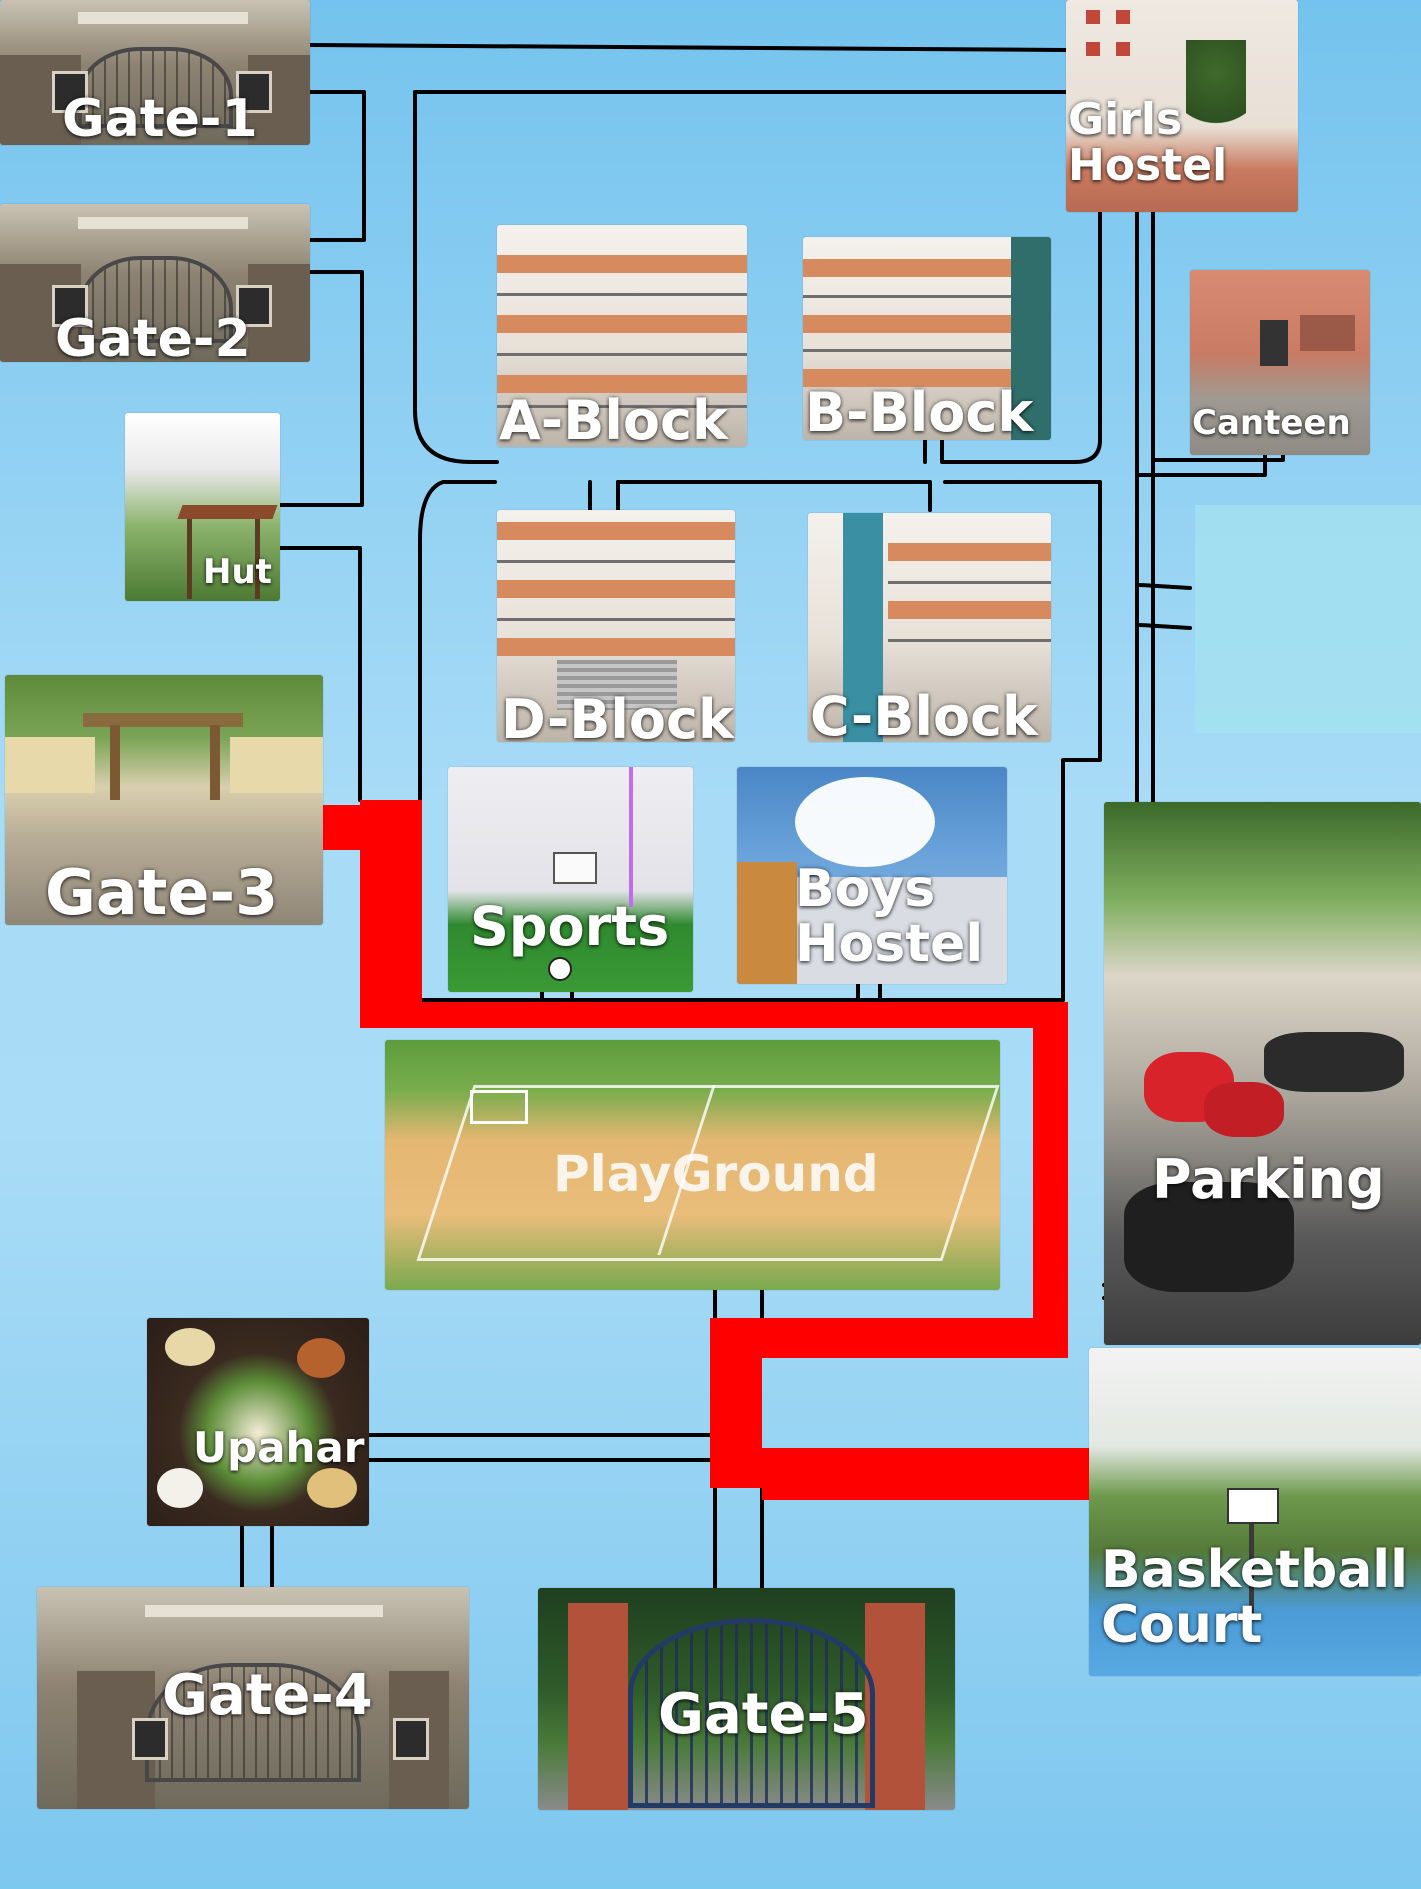 This screenshot has height=1889, width=1421. Describe the element at coordinates (1255, 1512) in the screenshot. I see `basketball-court-tile: Basketball Court` at that location.